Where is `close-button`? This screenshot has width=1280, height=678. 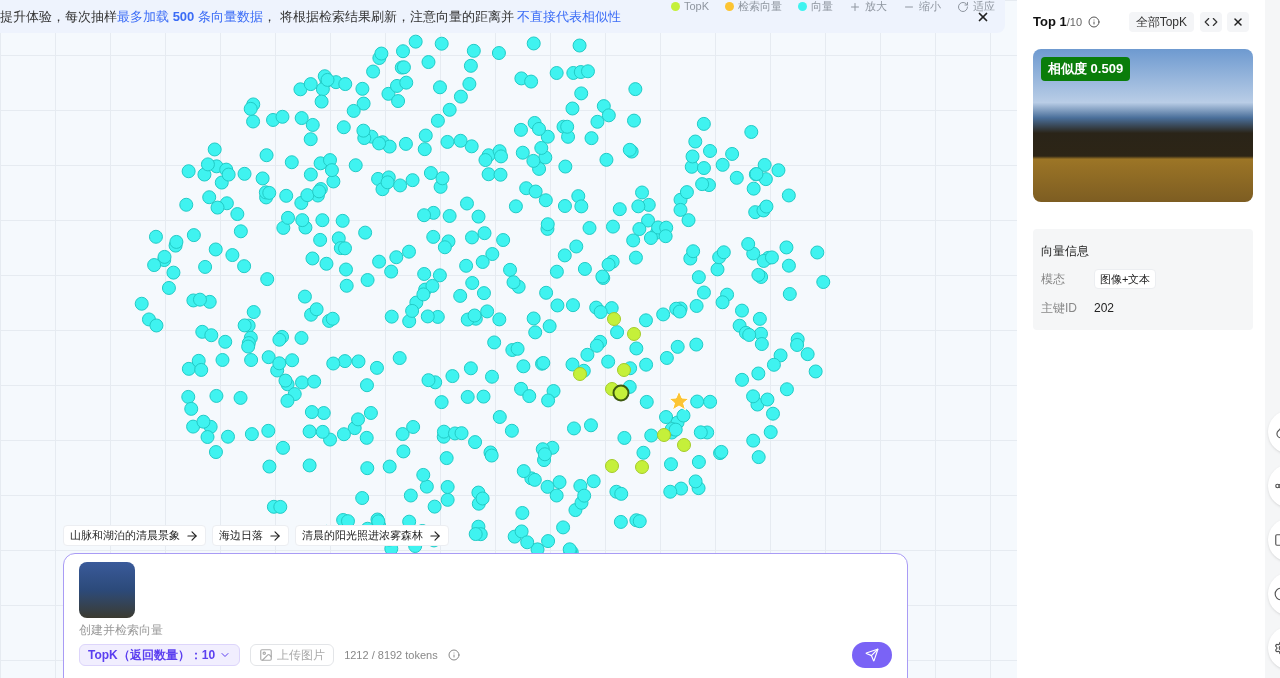
close-button is located at coordinates (1238, 22).